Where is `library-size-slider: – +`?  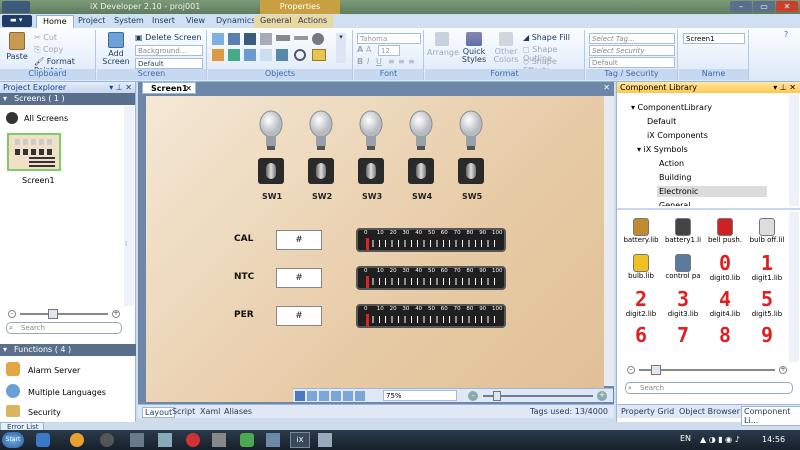 library-size-slider: – + is located at coordinates (707, 370).